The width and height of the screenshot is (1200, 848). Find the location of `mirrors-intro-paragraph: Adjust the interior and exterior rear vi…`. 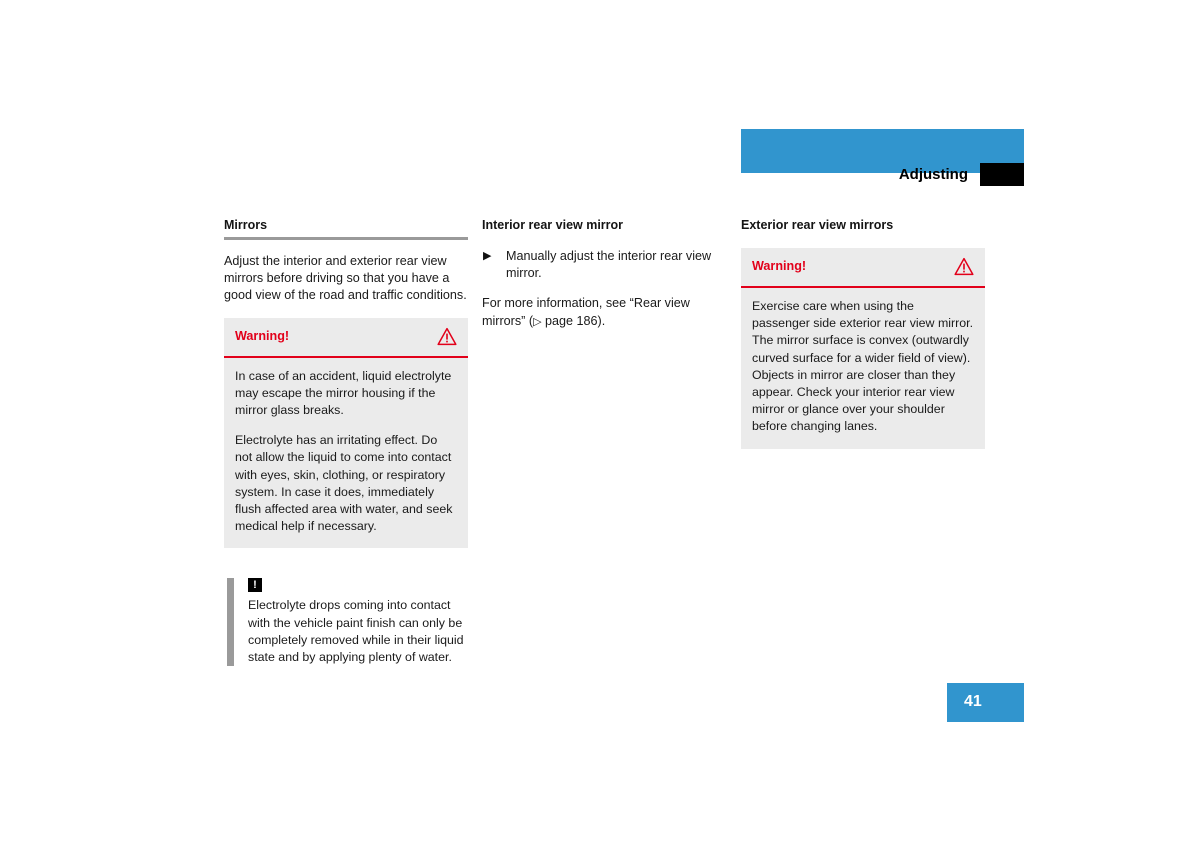

mirrors-intro-paragraph: Adjust the interior and exterior rear vi… is located at coordinates (345, 278).